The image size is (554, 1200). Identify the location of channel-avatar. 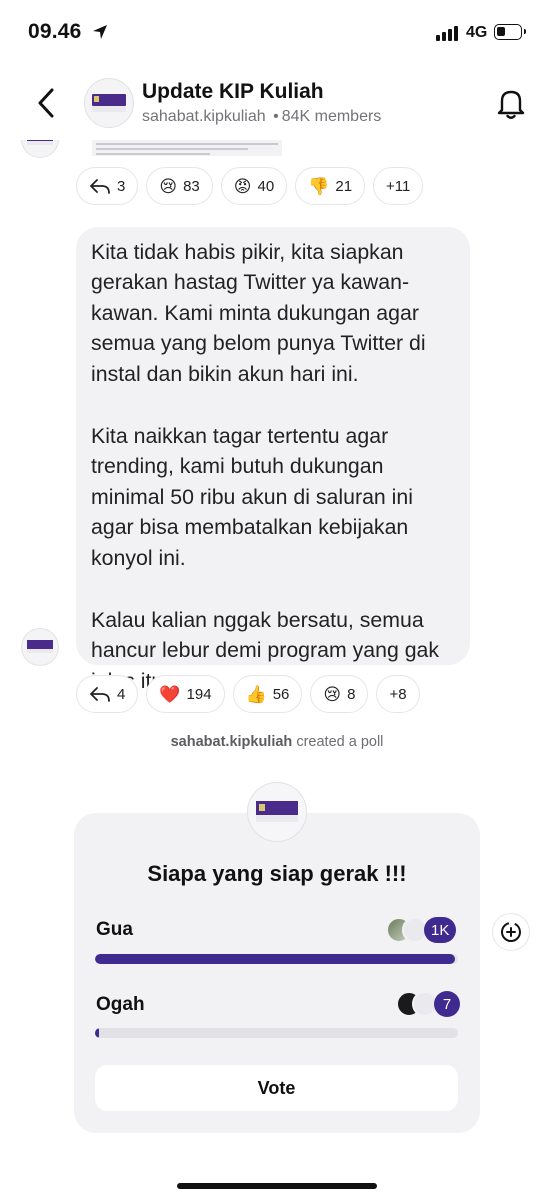
(109, 103).